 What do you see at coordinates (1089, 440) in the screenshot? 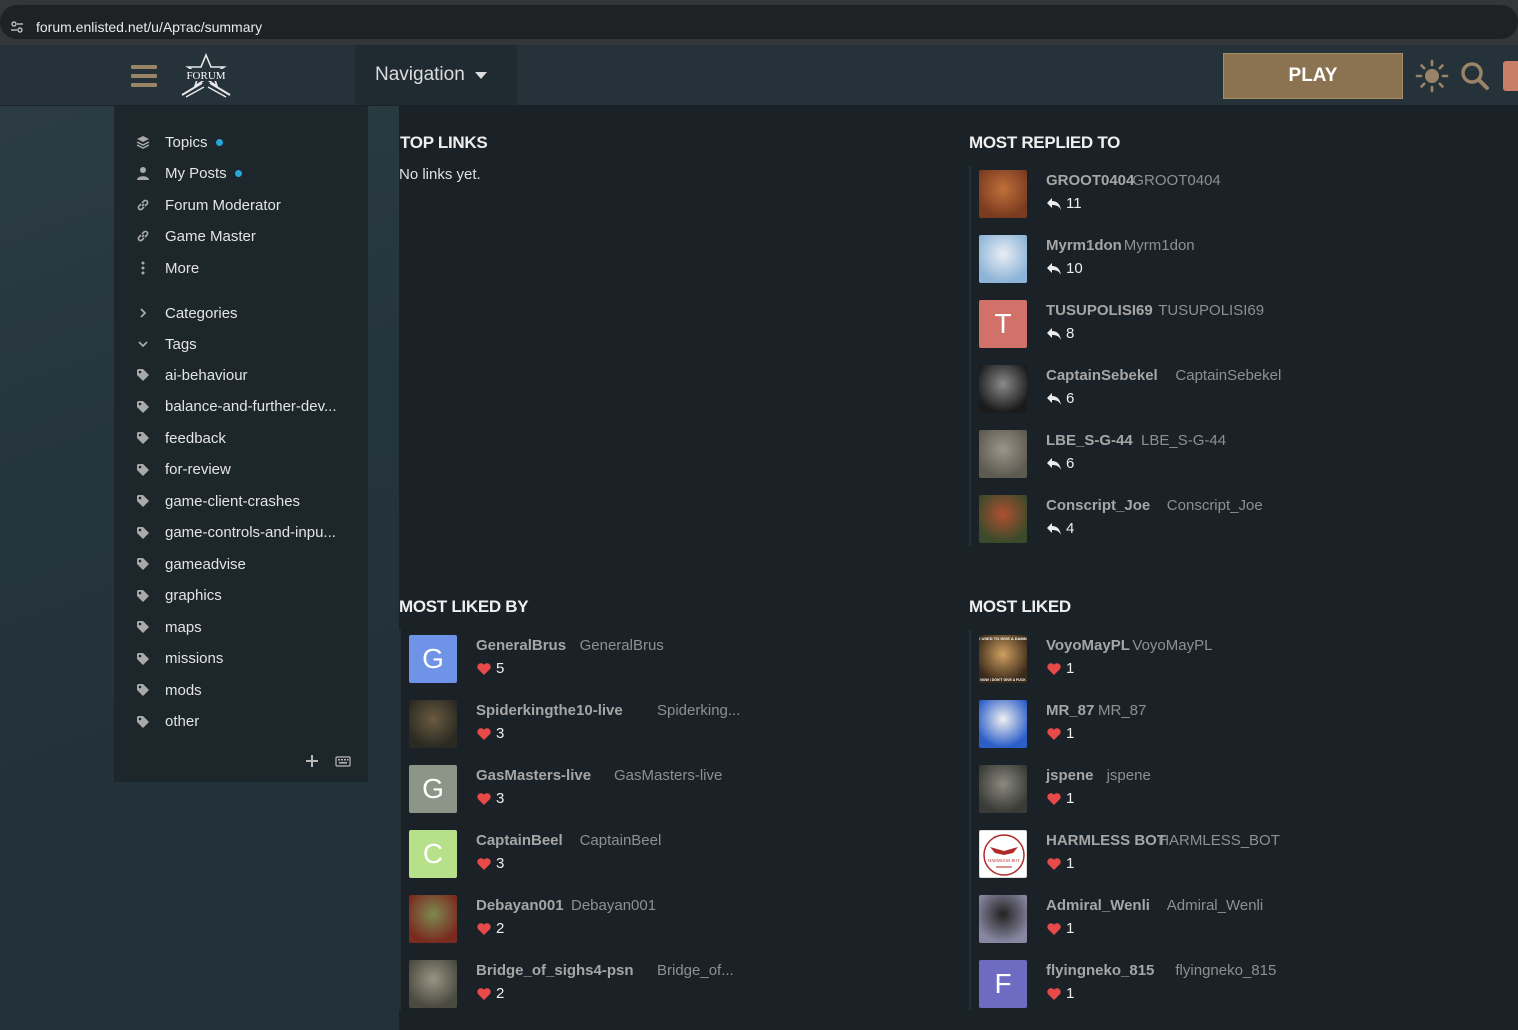
I see `username-link: LBE_S-G-44` at bounding box center [1089, 440].